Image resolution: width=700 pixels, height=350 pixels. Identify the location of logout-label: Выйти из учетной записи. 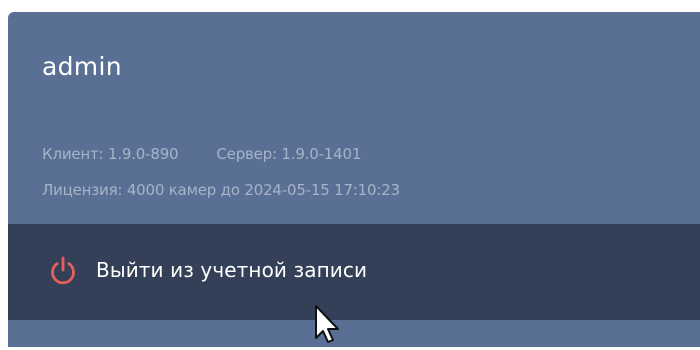
(232, 270).